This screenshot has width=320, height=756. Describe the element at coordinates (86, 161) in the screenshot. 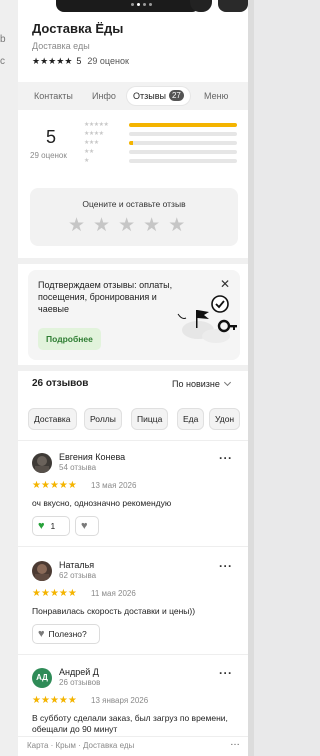

I see `distribution-stars-icon: ★` at that location.